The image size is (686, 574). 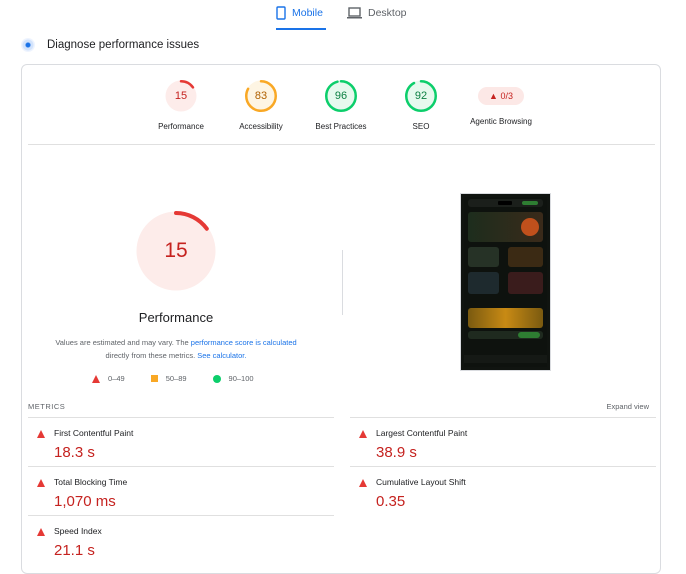 What do you see at coordinates (176, 378) in the screenshot?
I see `legend-average-label: 50–89` at bounding box center [176, 378].